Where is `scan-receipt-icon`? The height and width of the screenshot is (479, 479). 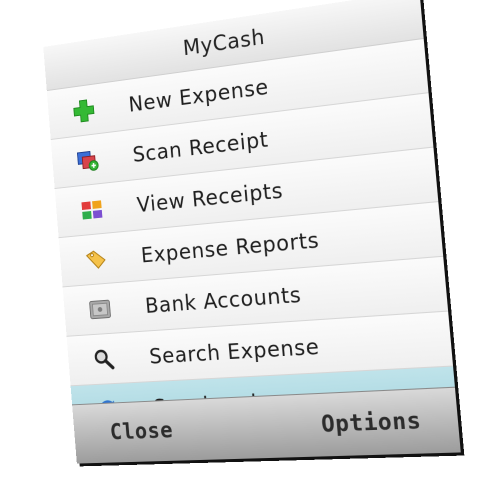
scan-receipt-icon is located at coordinates (87, 160).